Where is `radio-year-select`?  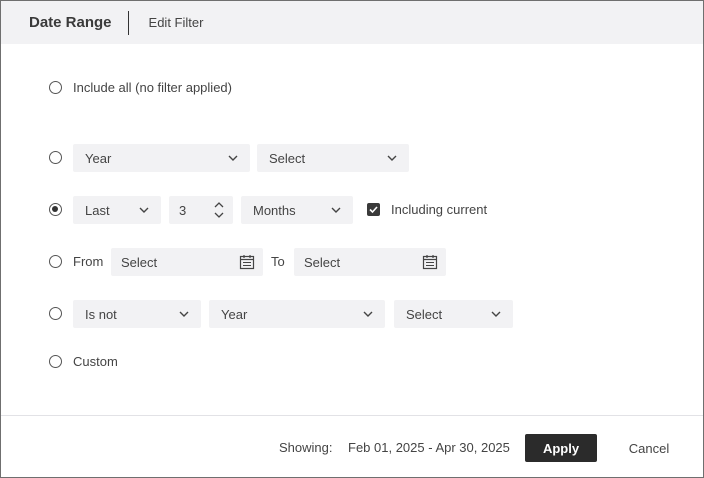 radio-year-select is located at coordinates (55, 157).